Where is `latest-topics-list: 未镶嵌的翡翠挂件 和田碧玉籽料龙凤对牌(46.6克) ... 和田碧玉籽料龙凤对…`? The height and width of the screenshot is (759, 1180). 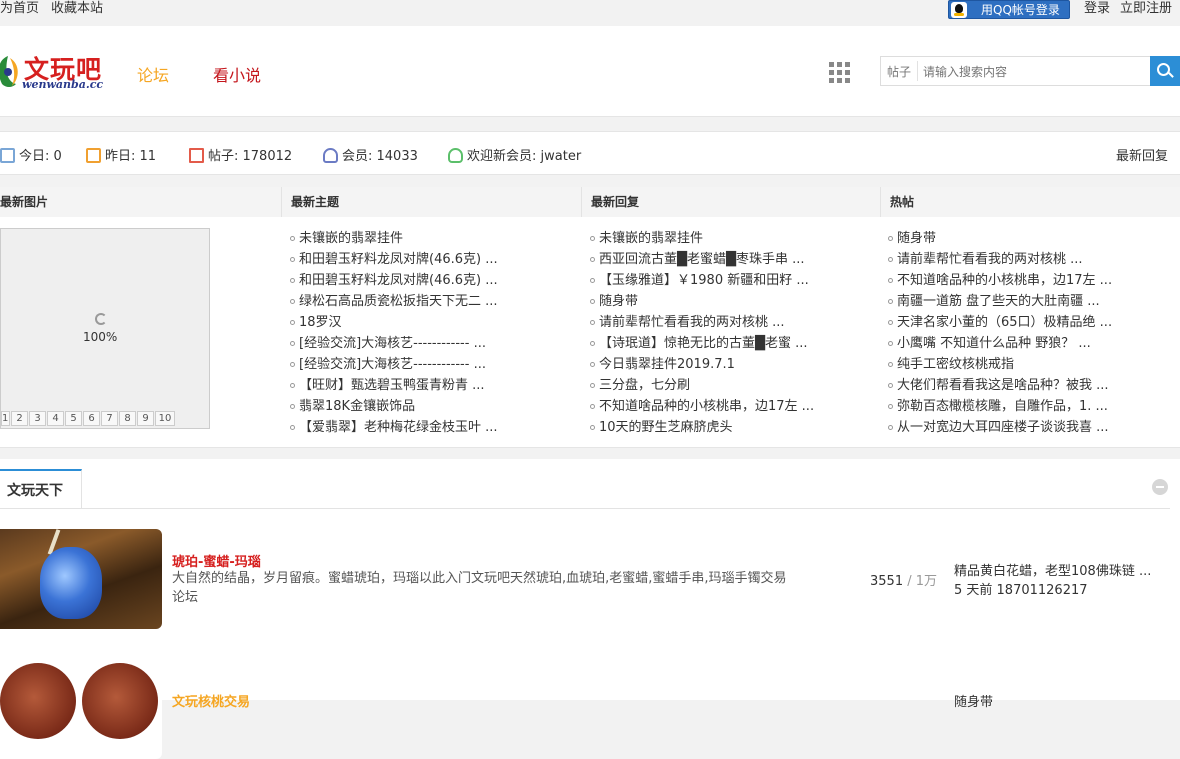
latest-topics-list: 未镶嵌的翡翠挂件 和田碧玉籽料龙凤对牌(46.6克) ... 和田碧玉籽料龙凤对… is located at coordinates (434, 333).